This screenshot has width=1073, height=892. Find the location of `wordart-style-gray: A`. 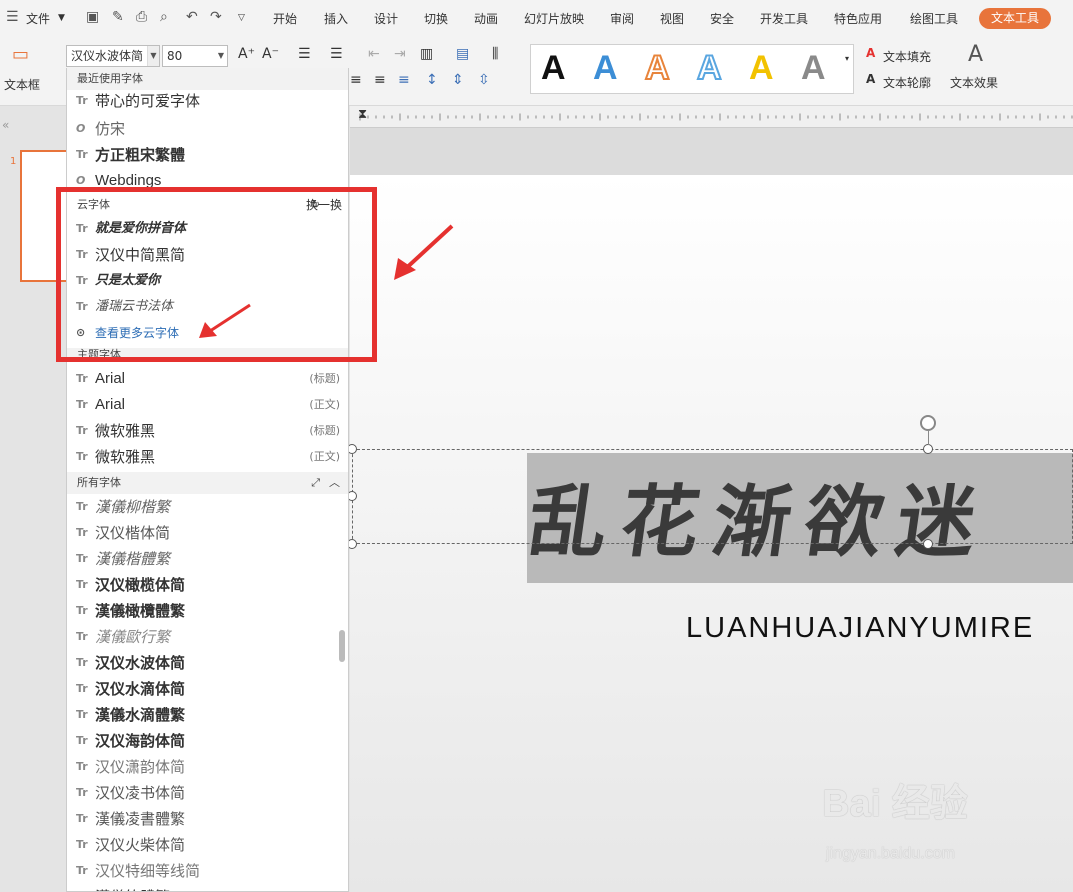

wordart-style-gray: A is located at coordinates (813, 68).